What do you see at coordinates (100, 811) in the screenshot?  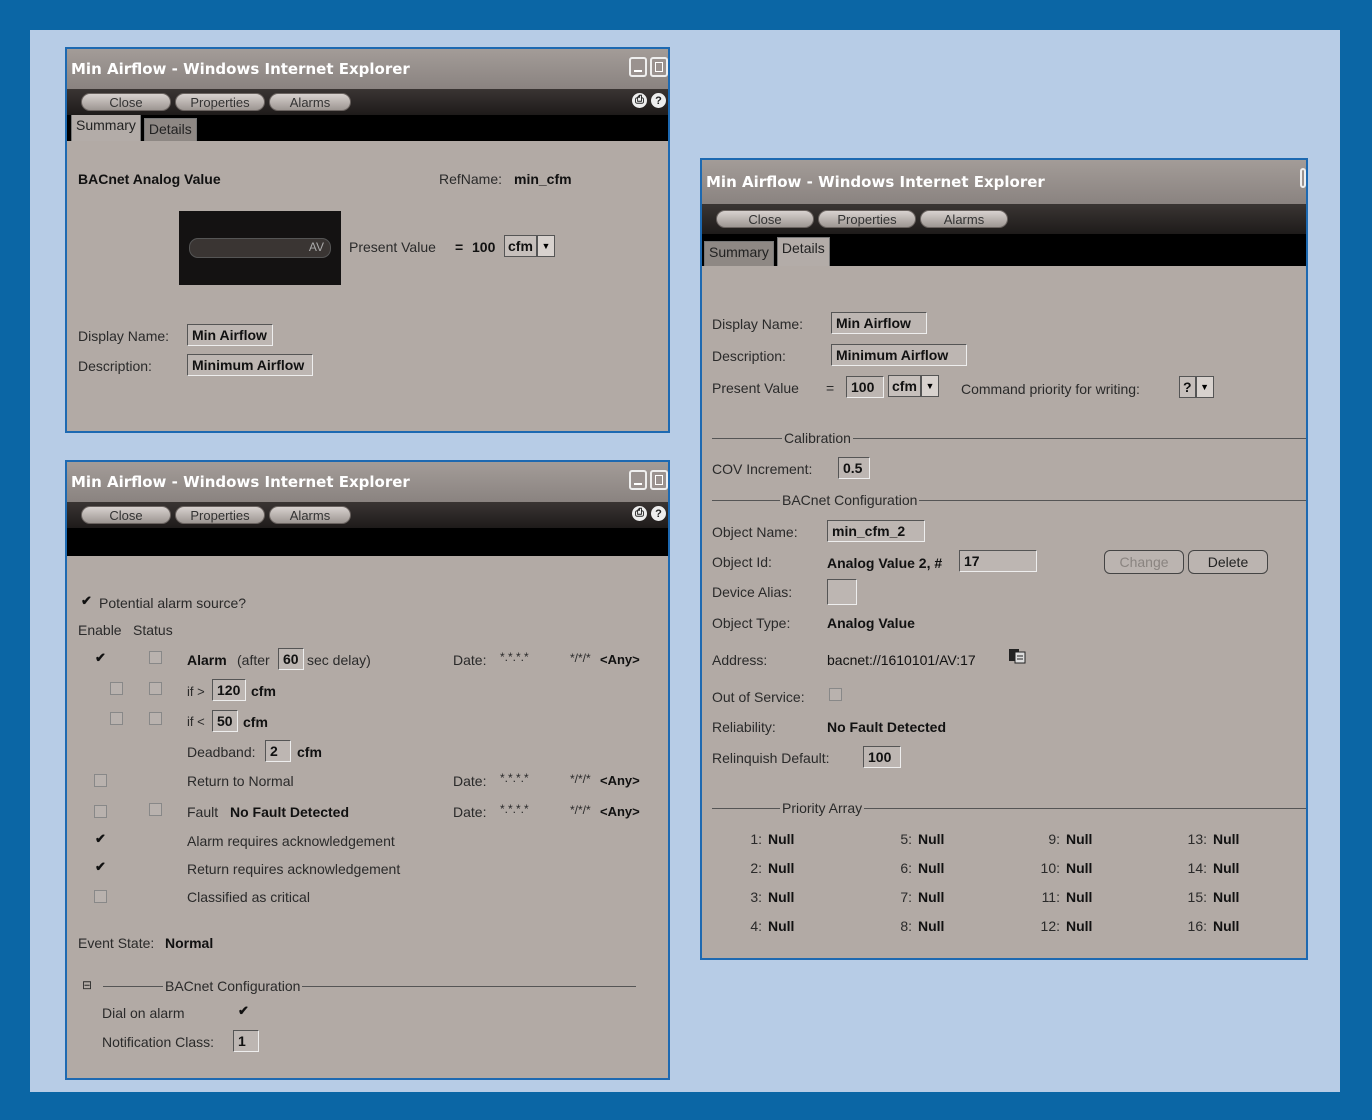 I see `fault-enable-checkbox` at bounding box center [100, 811].